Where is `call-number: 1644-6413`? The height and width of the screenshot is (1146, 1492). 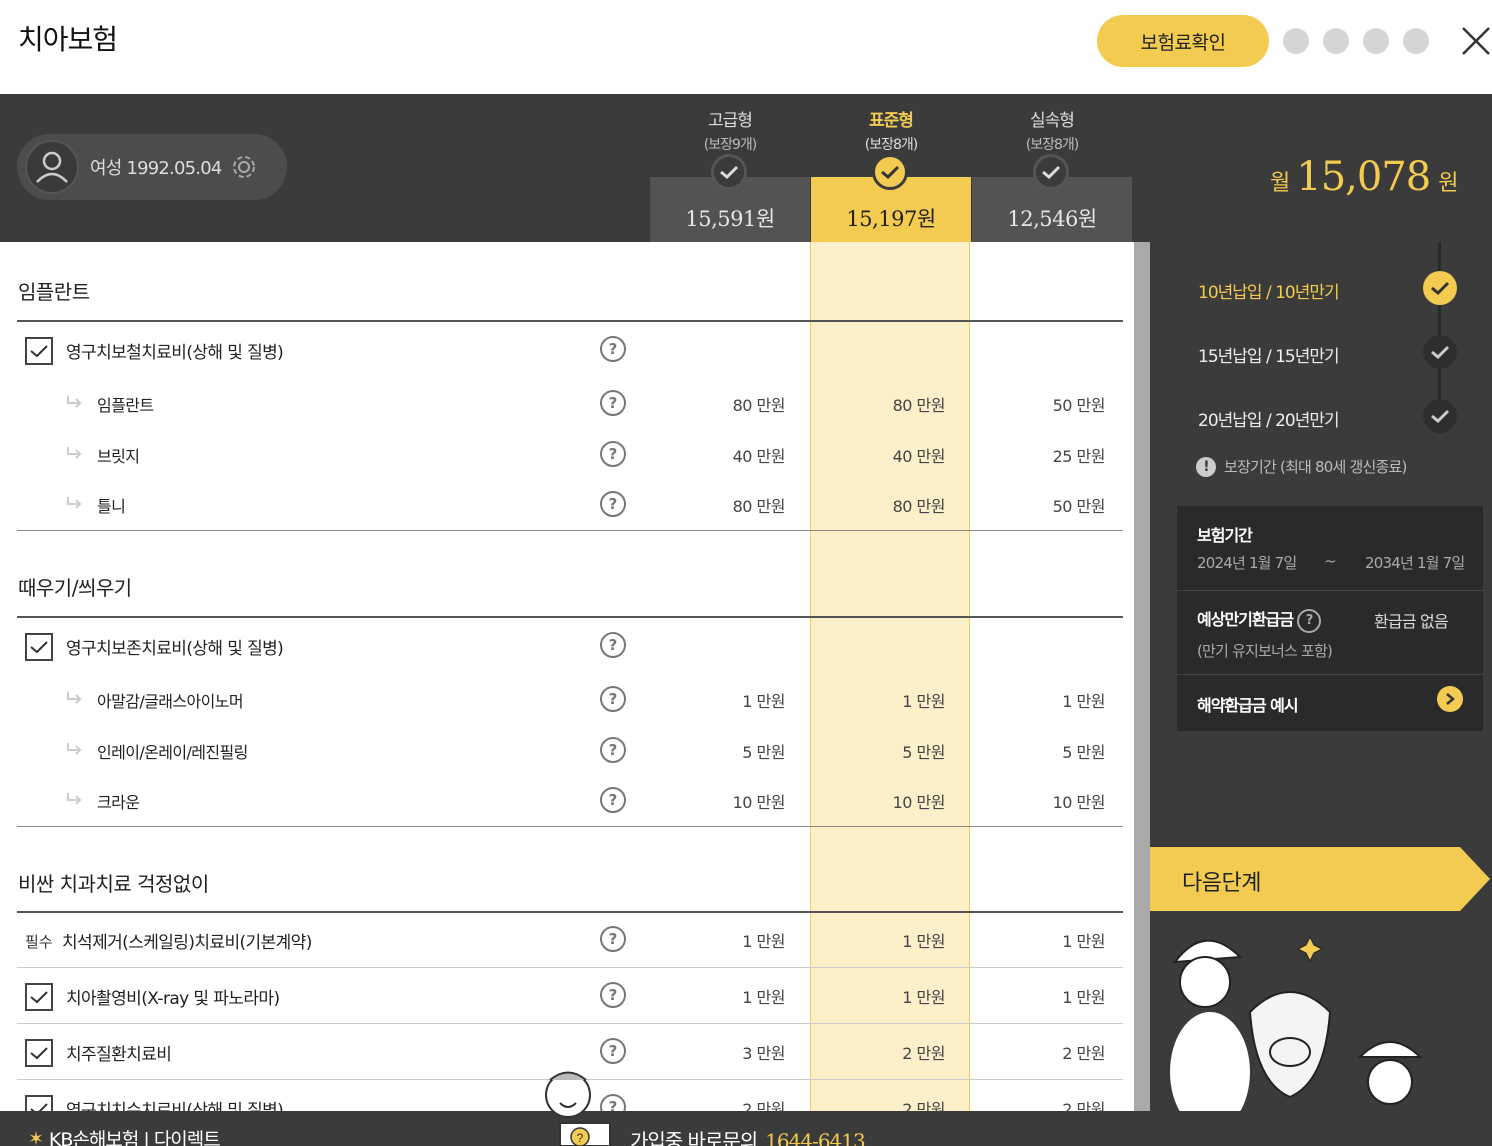
call-number: 1644-6413 is located at coordinates (815, 1137).